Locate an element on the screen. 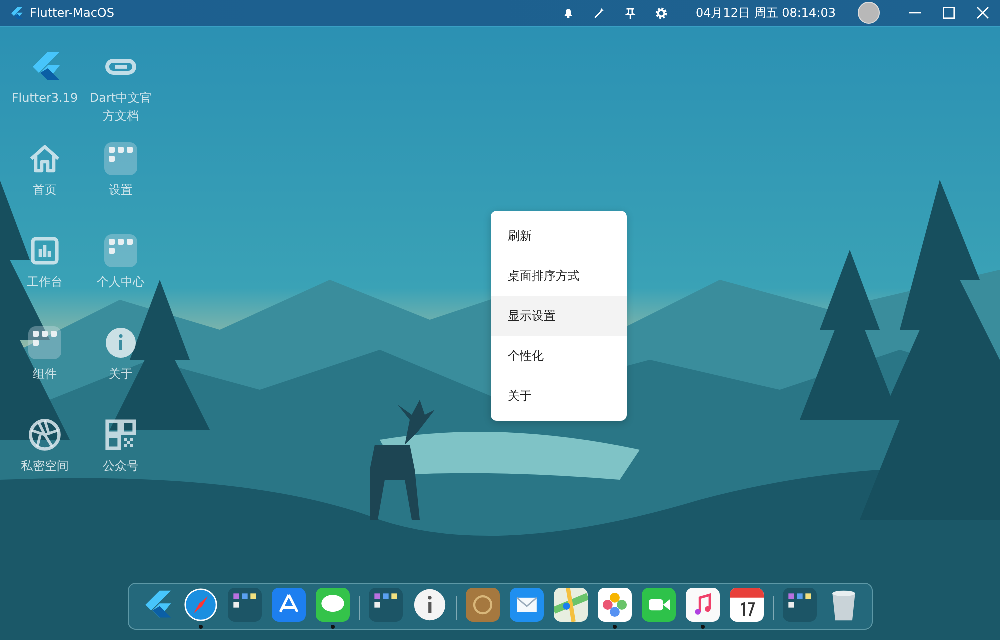 Image resolution: width=1000 pixels, height=640 pixels. desktop-icon-label: Flutter3.19 is located at coordinates (45, 98).